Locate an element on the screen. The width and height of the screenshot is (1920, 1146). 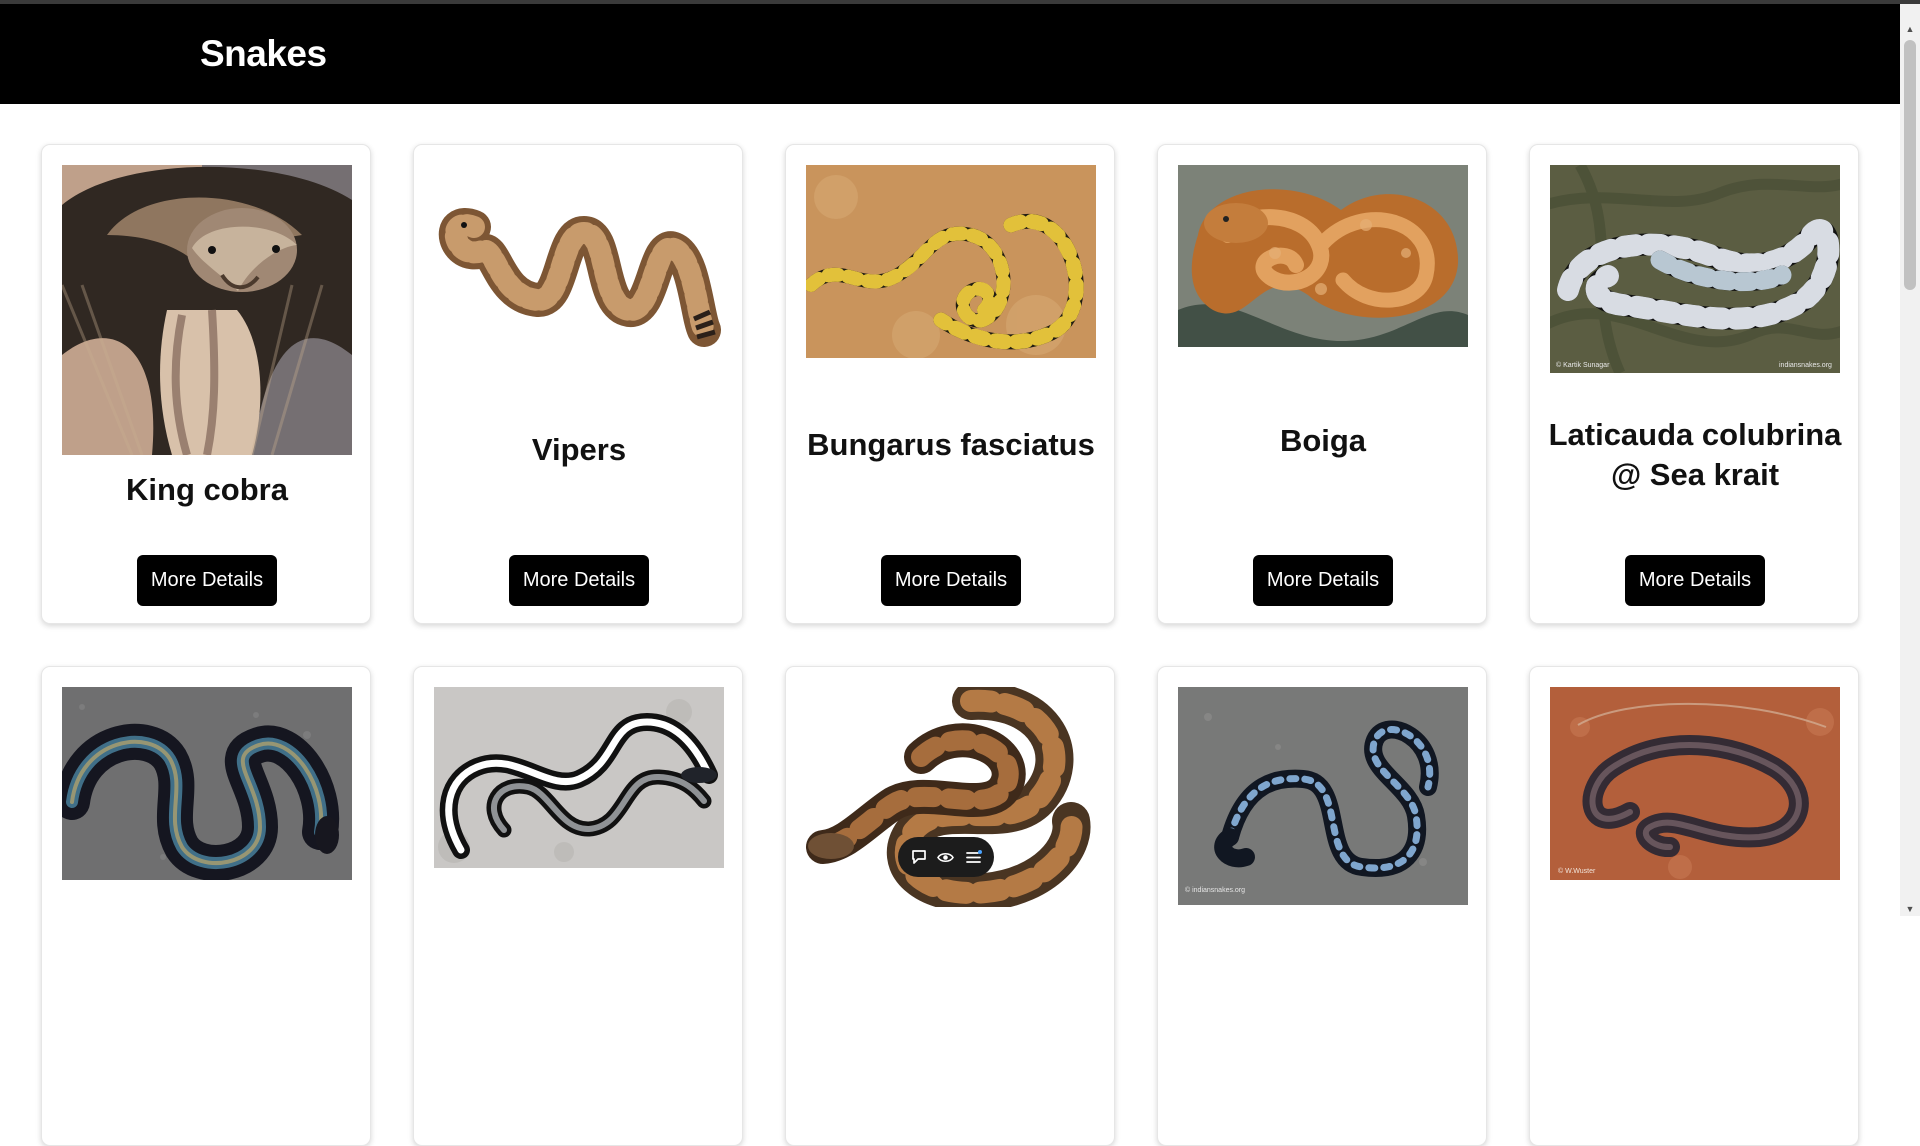
page-title: Snakes is located at coordinates (263, 53).